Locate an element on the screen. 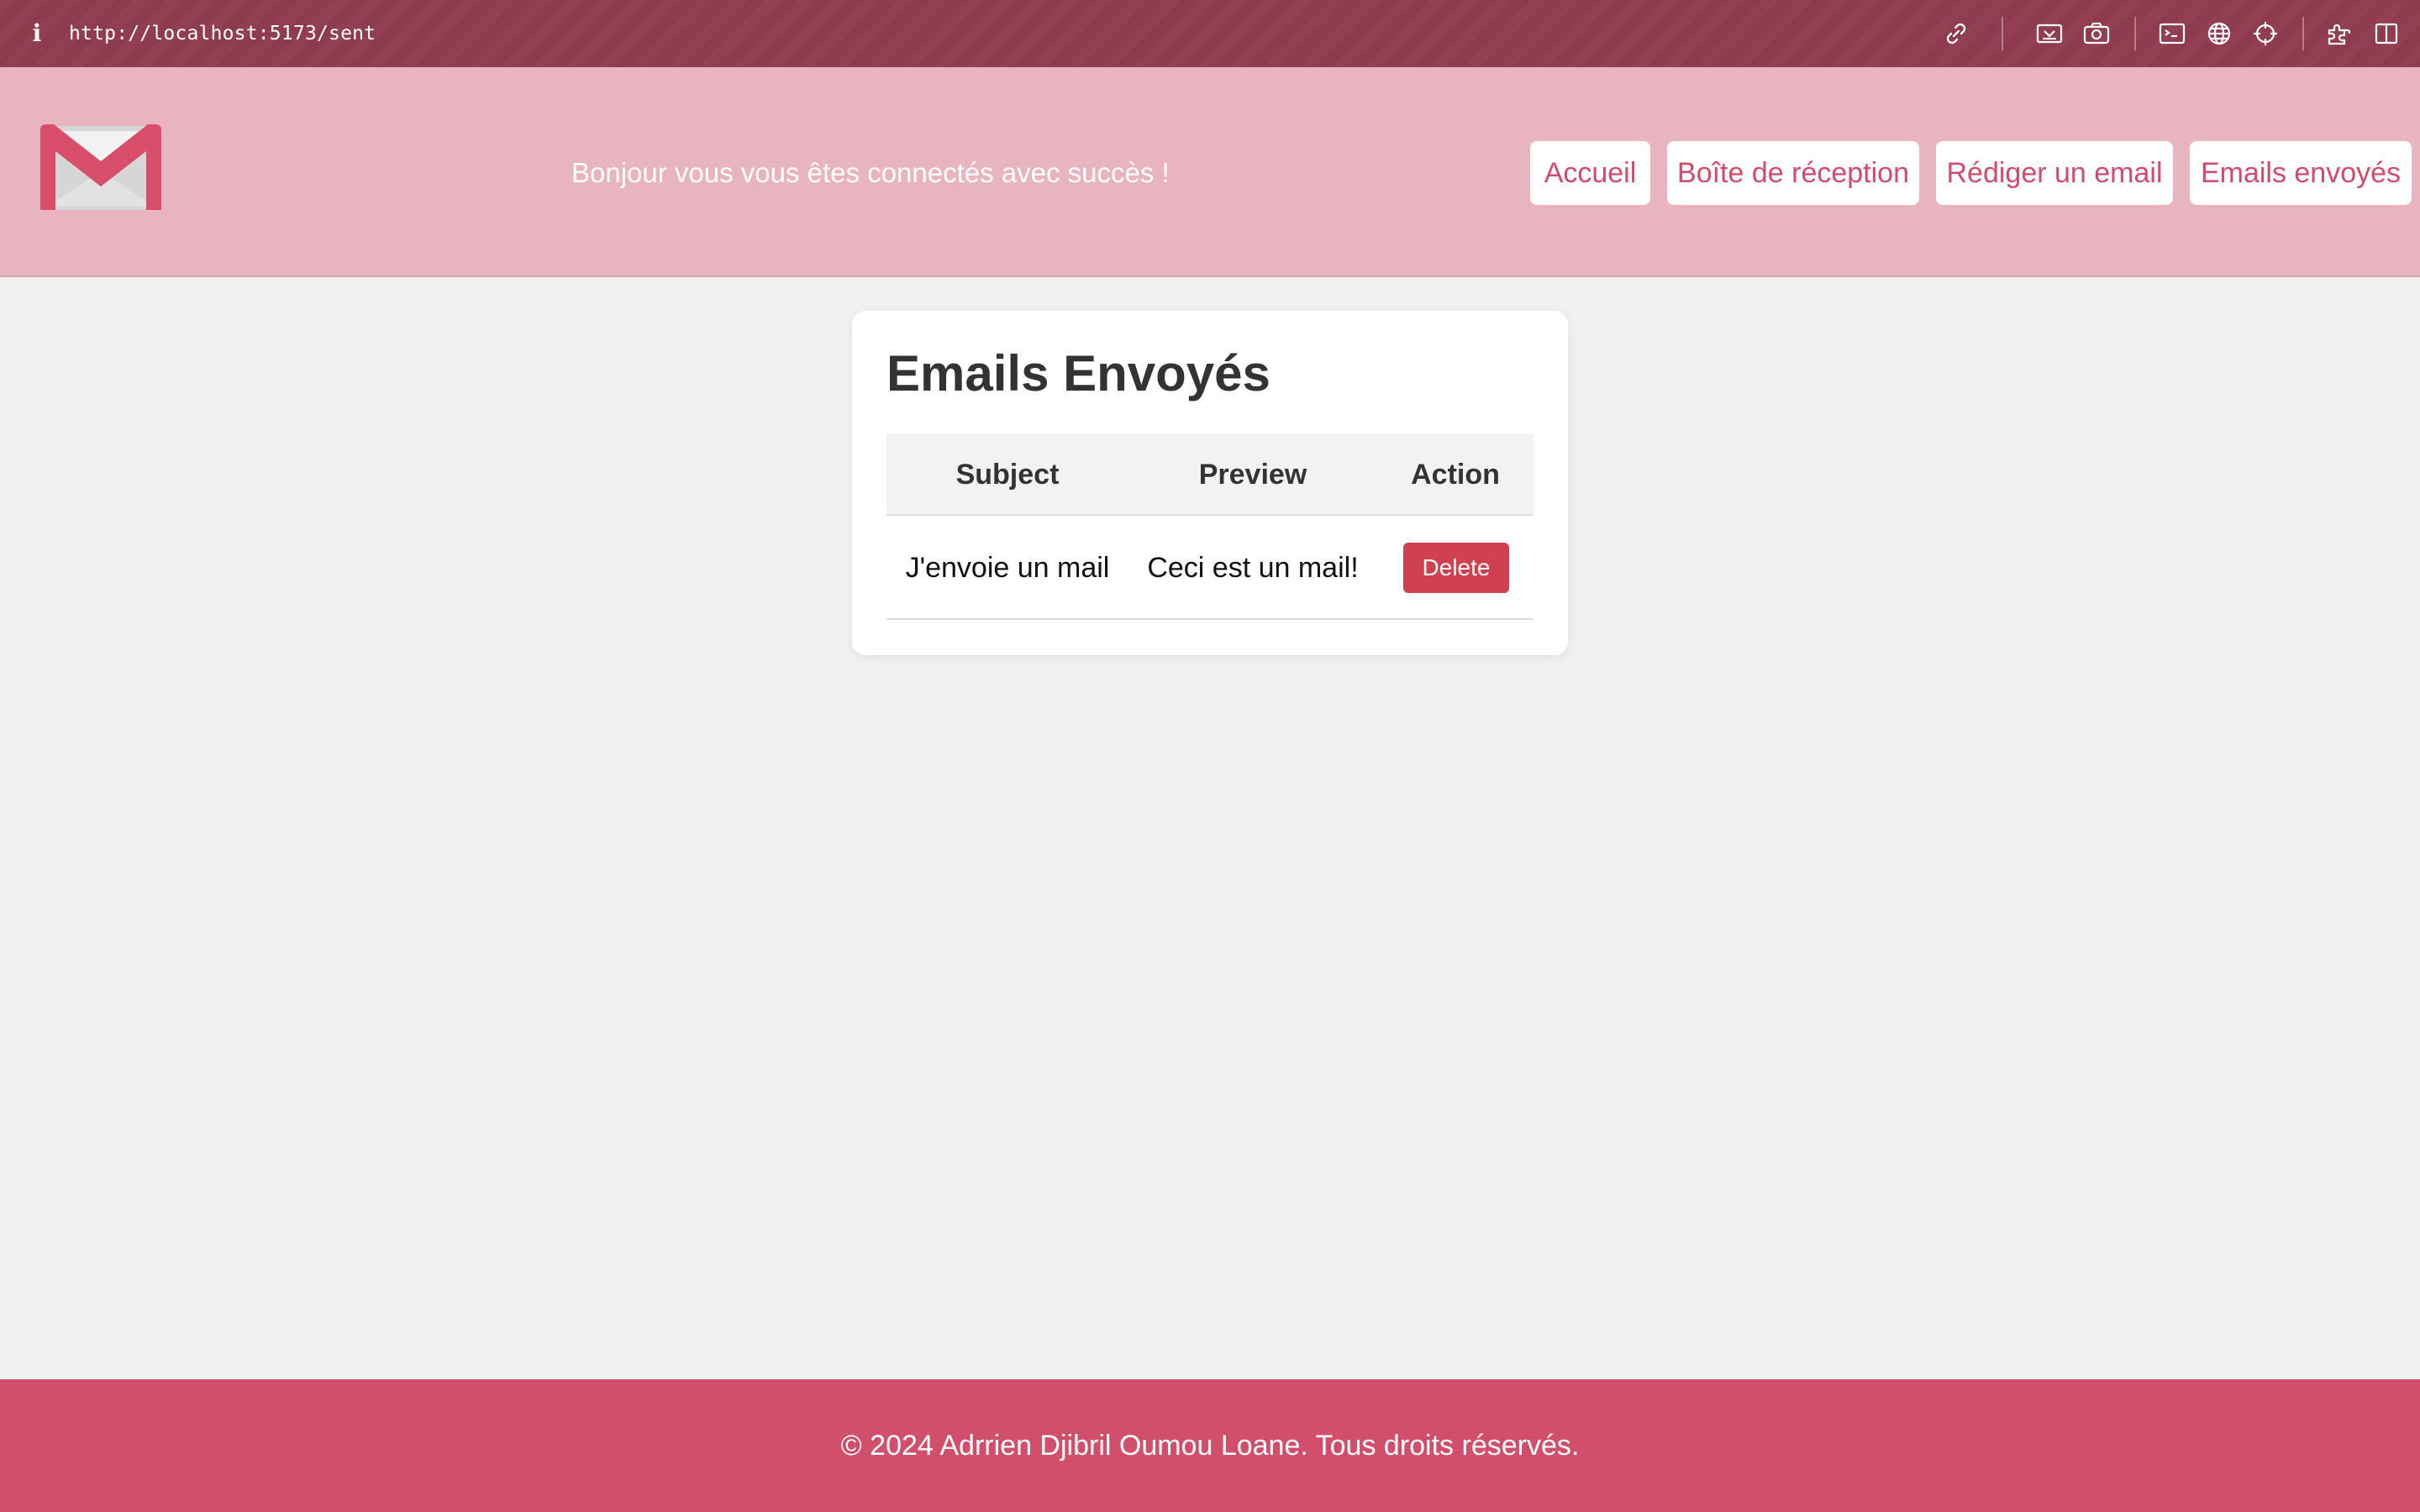 The width and height of the screenshot is (2420, 1512). nav-sent-button: Emails envoyés is located at coordinates (2301, 173).